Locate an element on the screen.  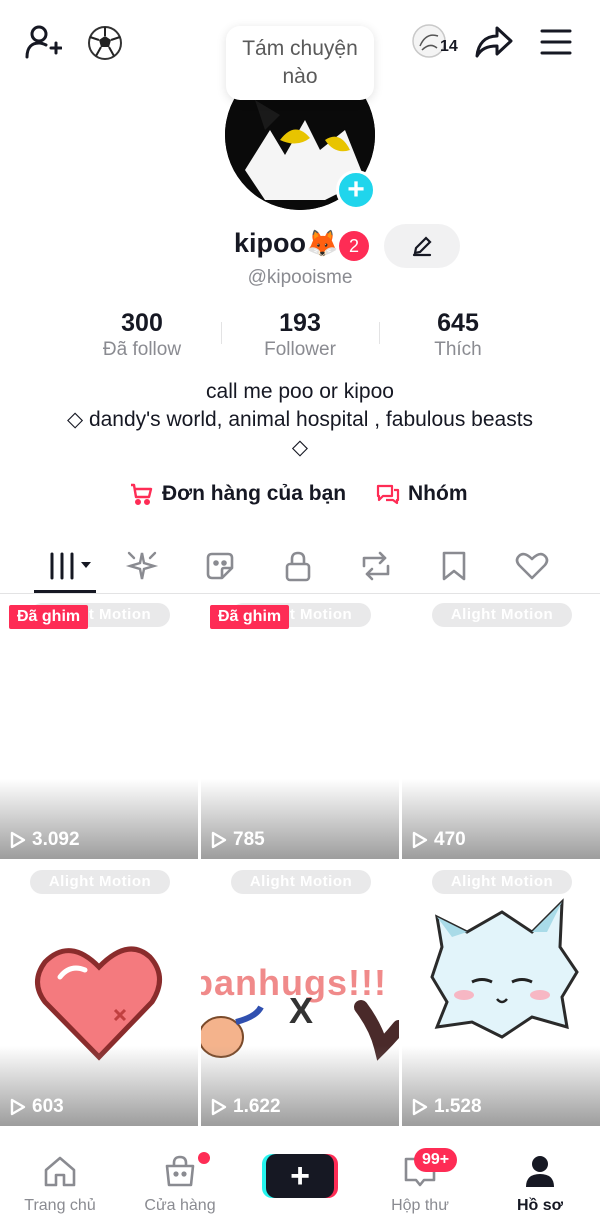
orders-link: Đơn hàng của bạn is located at coordinates (238, 494).